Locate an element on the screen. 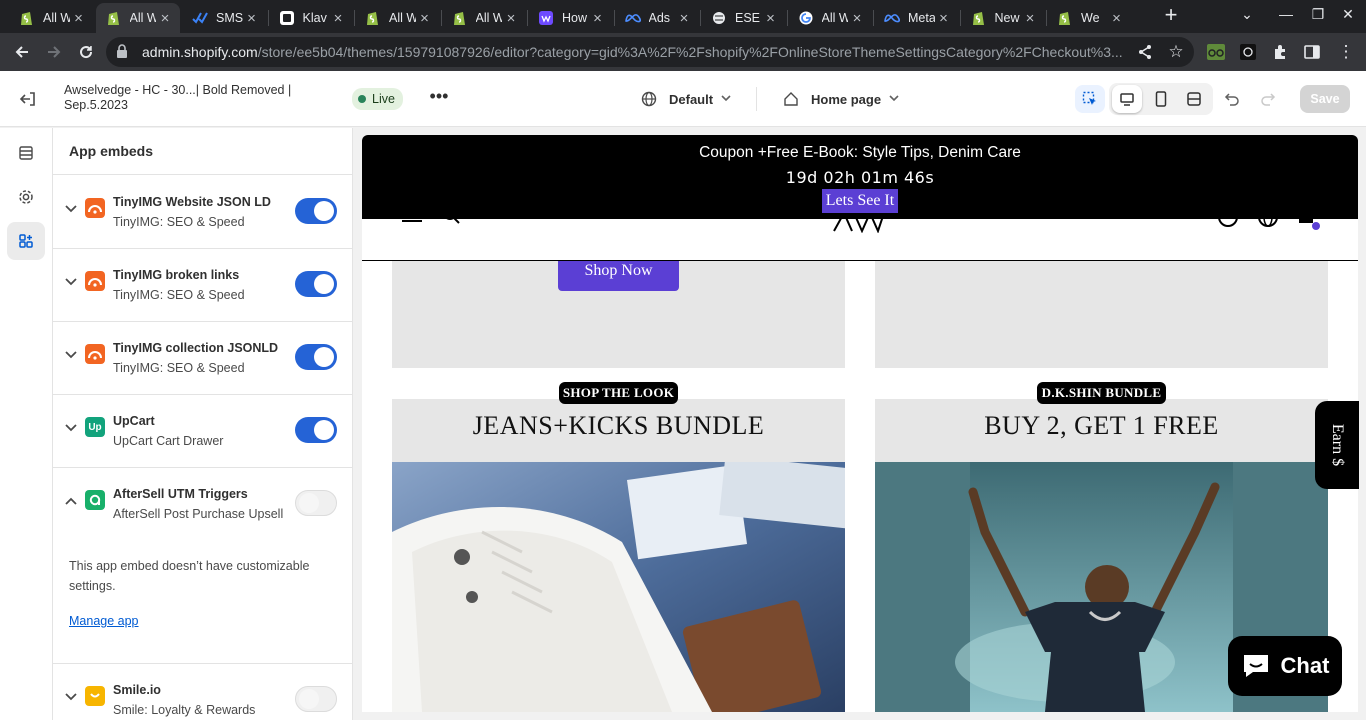 Image resolution: width=1366 pixels, height=720 pixels. sections-icon is located at coordinates (26, 153).